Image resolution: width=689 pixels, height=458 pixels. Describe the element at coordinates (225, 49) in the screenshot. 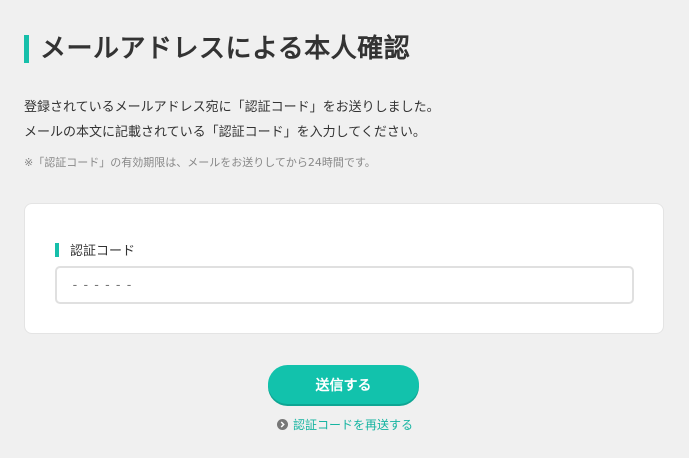

I see `page-title: メールアドレスによる本人確認` at that location.